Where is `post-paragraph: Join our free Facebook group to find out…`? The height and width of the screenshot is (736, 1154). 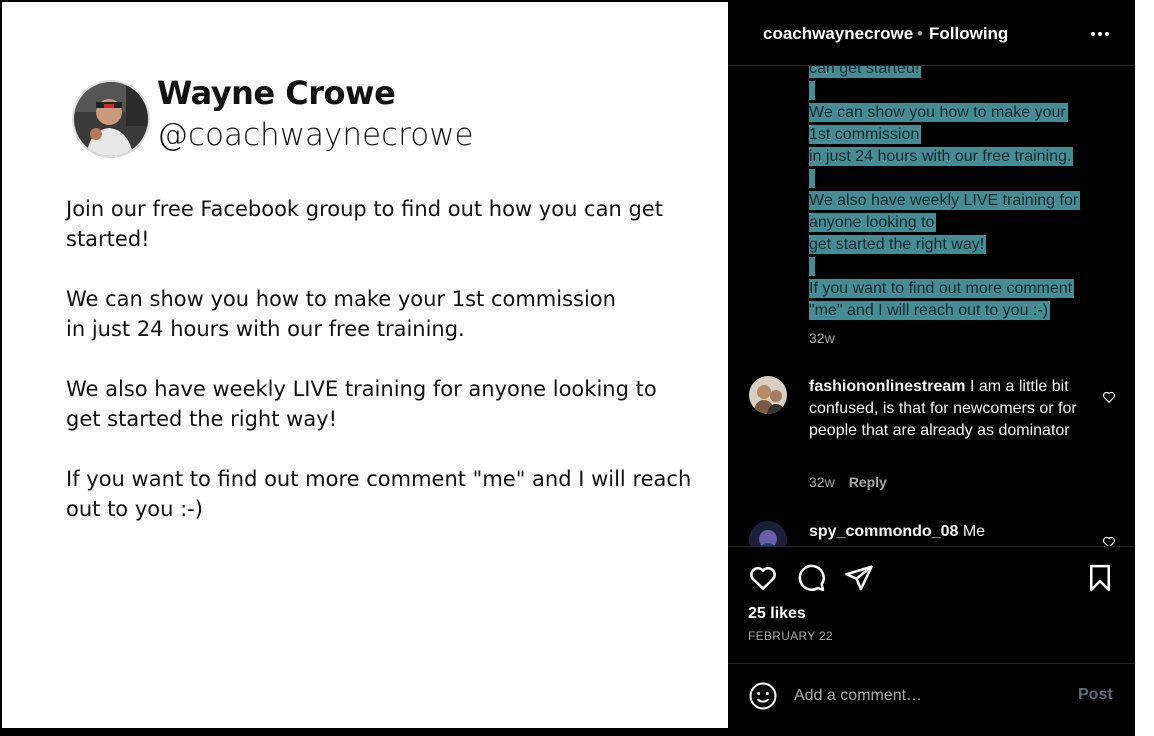
post-paragraph: Join our free Facebook group to find out… is located at coordinates (364, 224).